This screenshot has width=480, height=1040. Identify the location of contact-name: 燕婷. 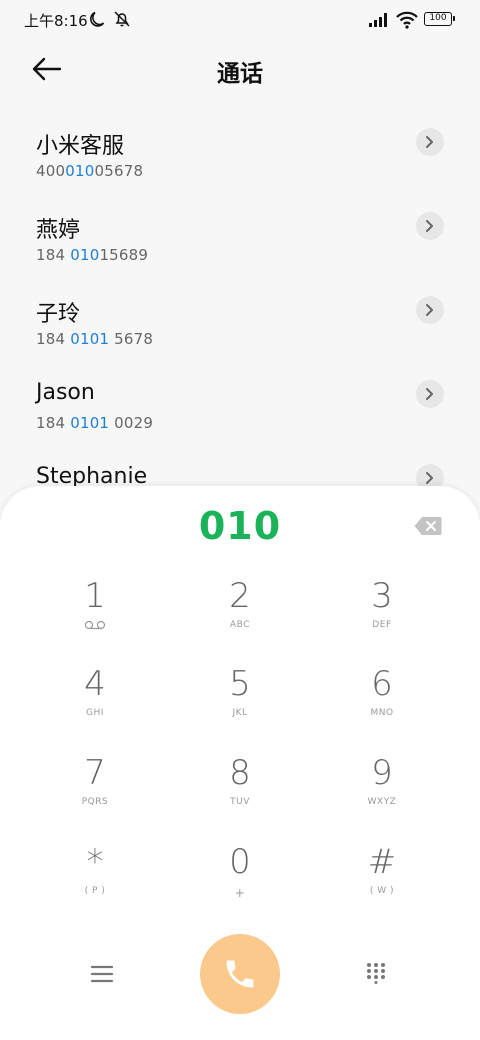
(58, 230).